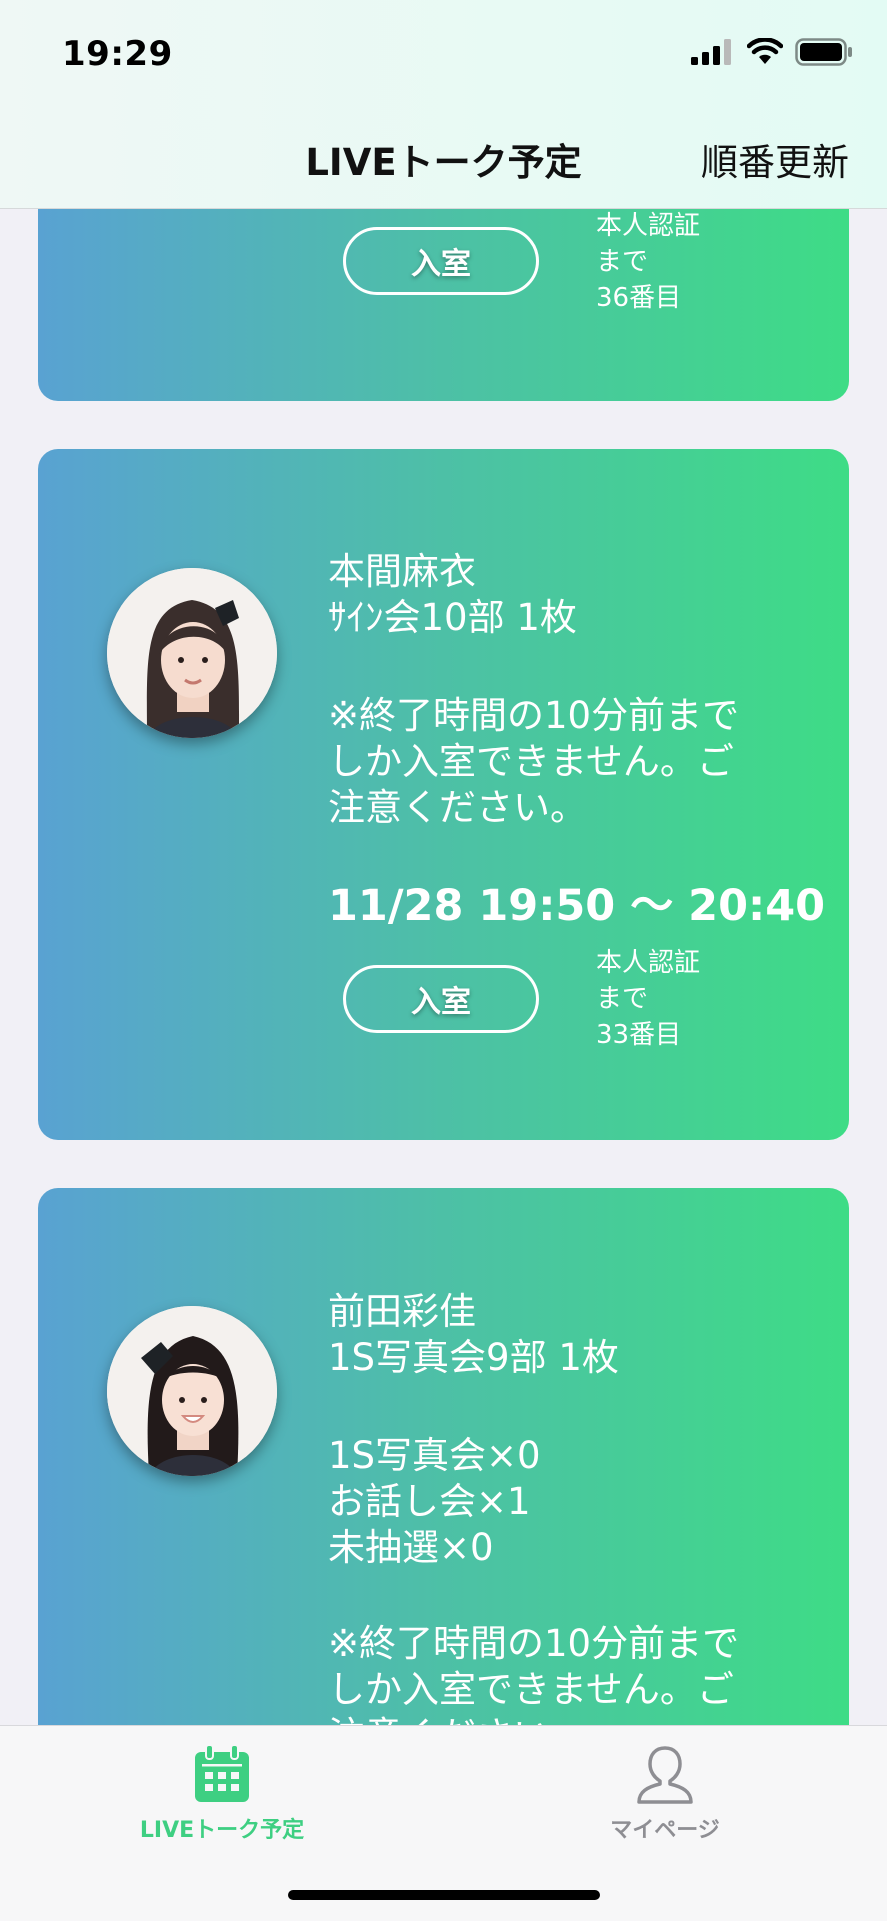 The width and height of the screenshot is (887, 1921). Describe the element at coordinates (711, 52) in the screenshot. I see `signal-icon` at that location.